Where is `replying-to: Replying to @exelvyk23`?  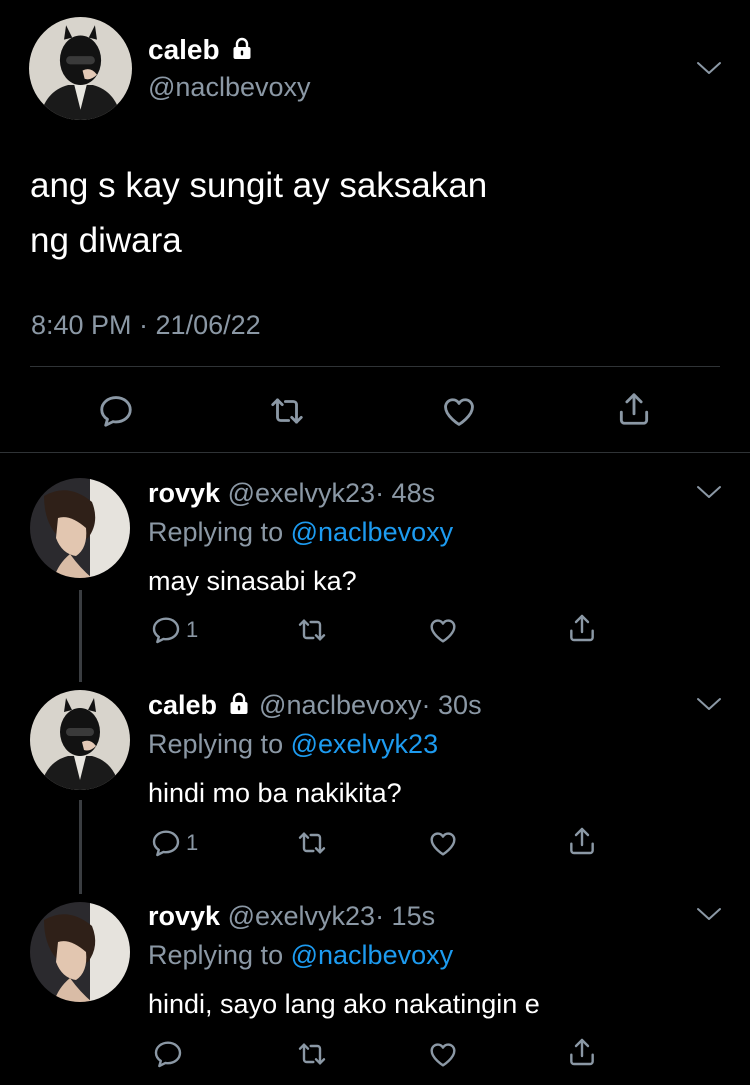 replying-to: Replying to @exelvyk23 is located at coordinates (293, 744).